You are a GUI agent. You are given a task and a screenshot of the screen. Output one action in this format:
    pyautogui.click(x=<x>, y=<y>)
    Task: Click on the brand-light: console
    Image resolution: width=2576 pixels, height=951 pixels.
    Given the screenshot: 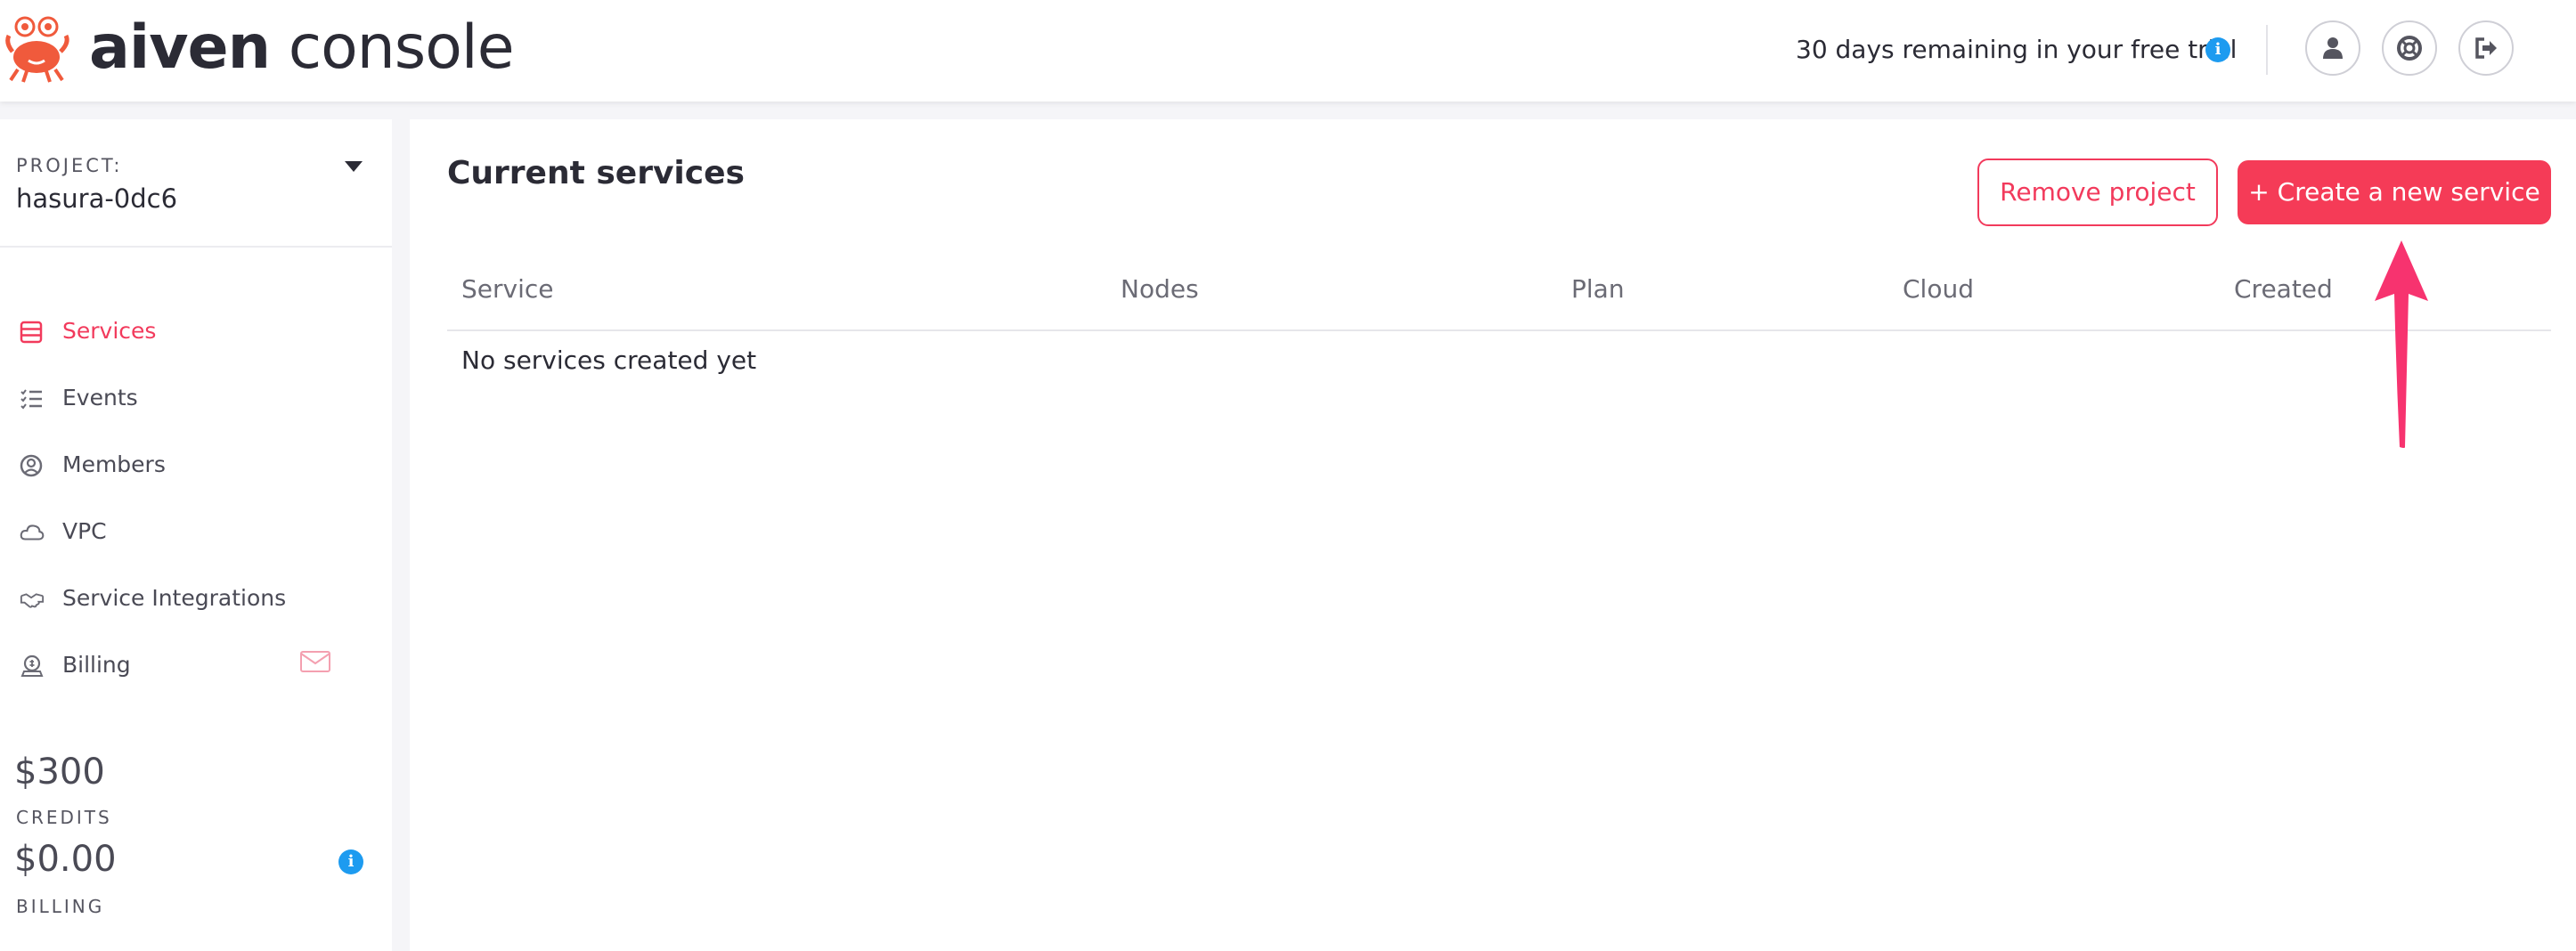 What is the action you would take?
    pyautogui.click(x=402, y=47)
    